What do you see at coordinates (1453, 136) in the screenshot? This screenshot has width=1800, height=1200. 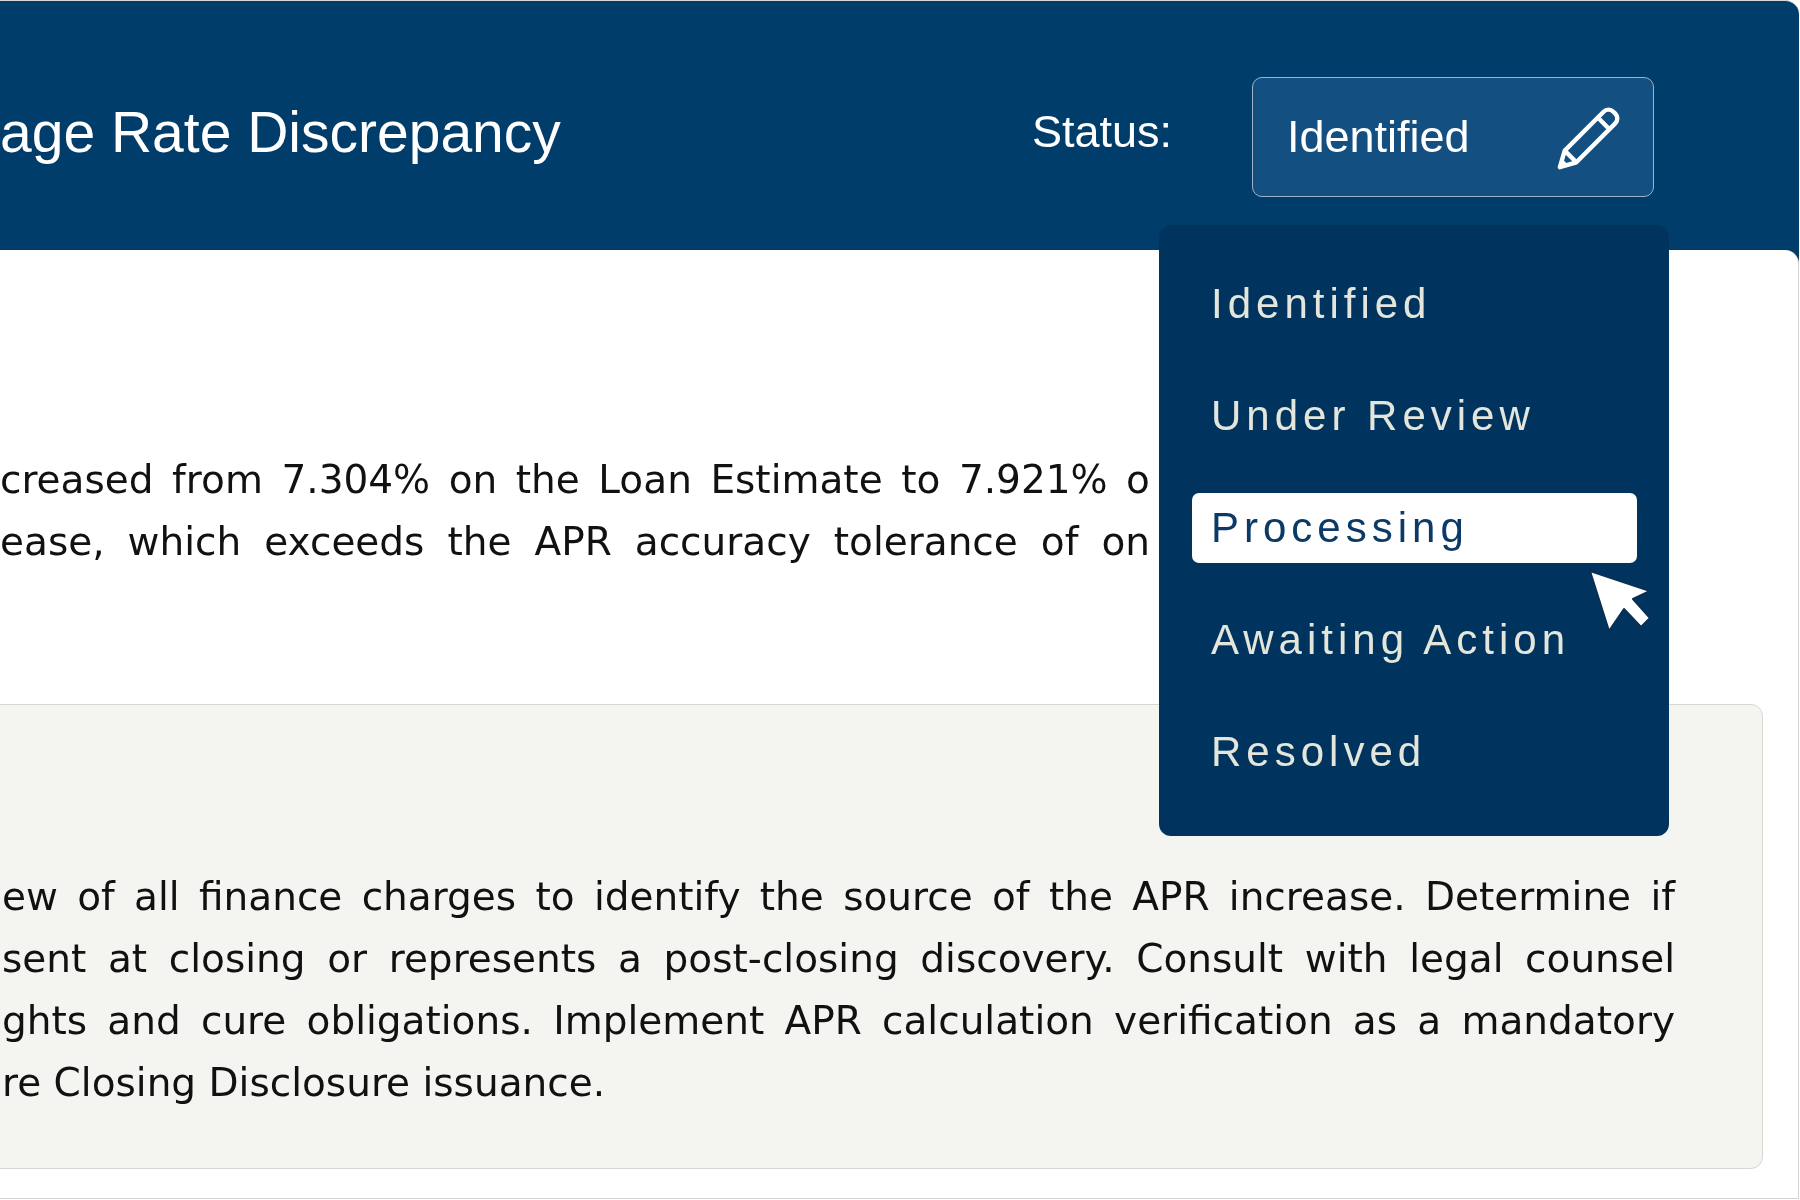 I see `status-dropdown: Identified` at bounding box center [1453, 136].